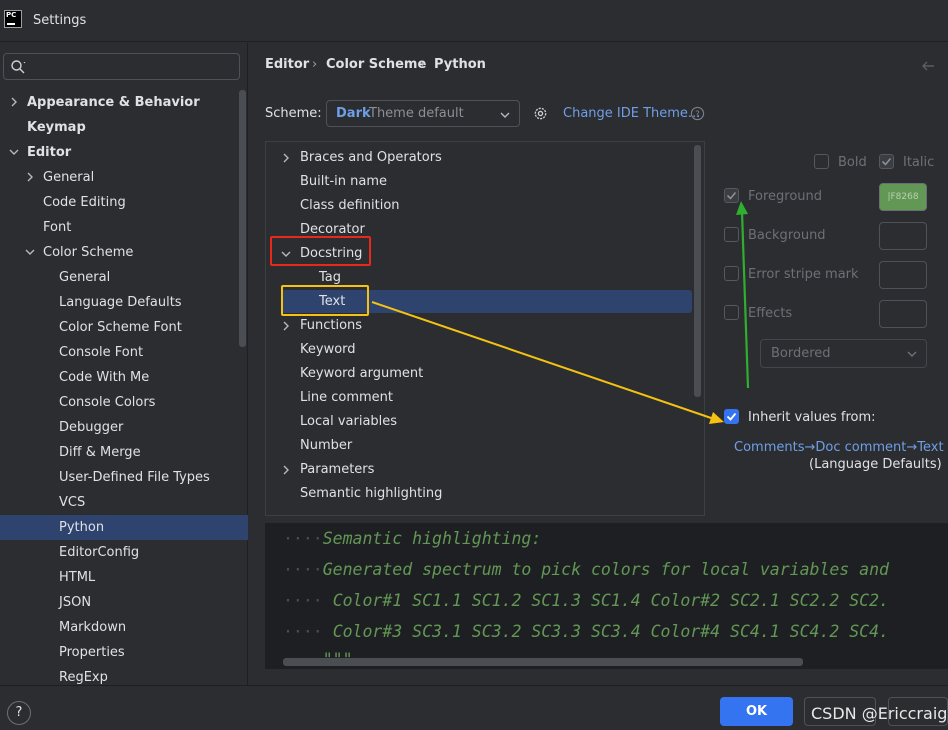 This screenshot has width=948, height=730. What do you see at coordinates (879, 713) in the screenshot?
I see `watermark-text: CSDN @Ericcraig` at bounding box center [879, 713].